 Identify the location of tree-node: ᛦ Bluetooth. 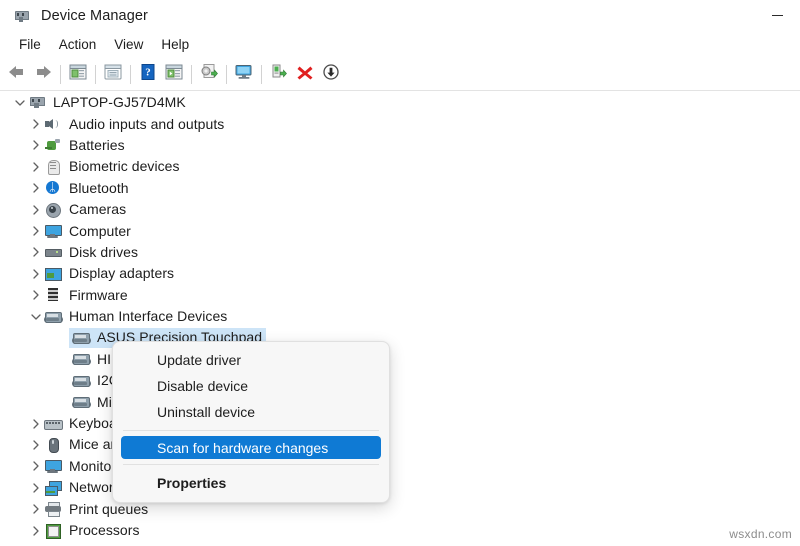
(400, 188).